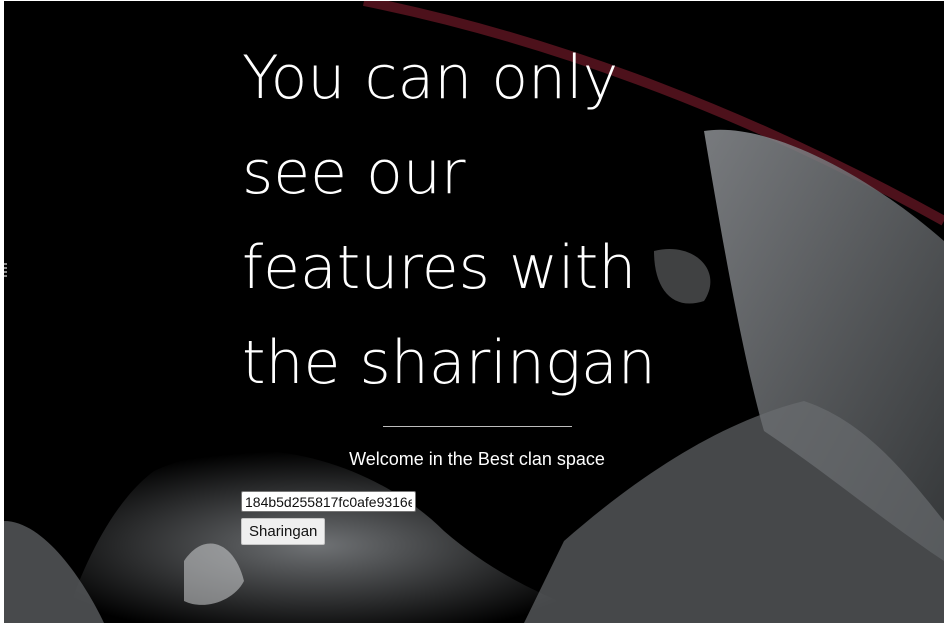 Image resolution: width=944 pixels, height=623 pixels. Describe the element at coordinates (328, 501) in the screenshot. I see `token-input` at that location.